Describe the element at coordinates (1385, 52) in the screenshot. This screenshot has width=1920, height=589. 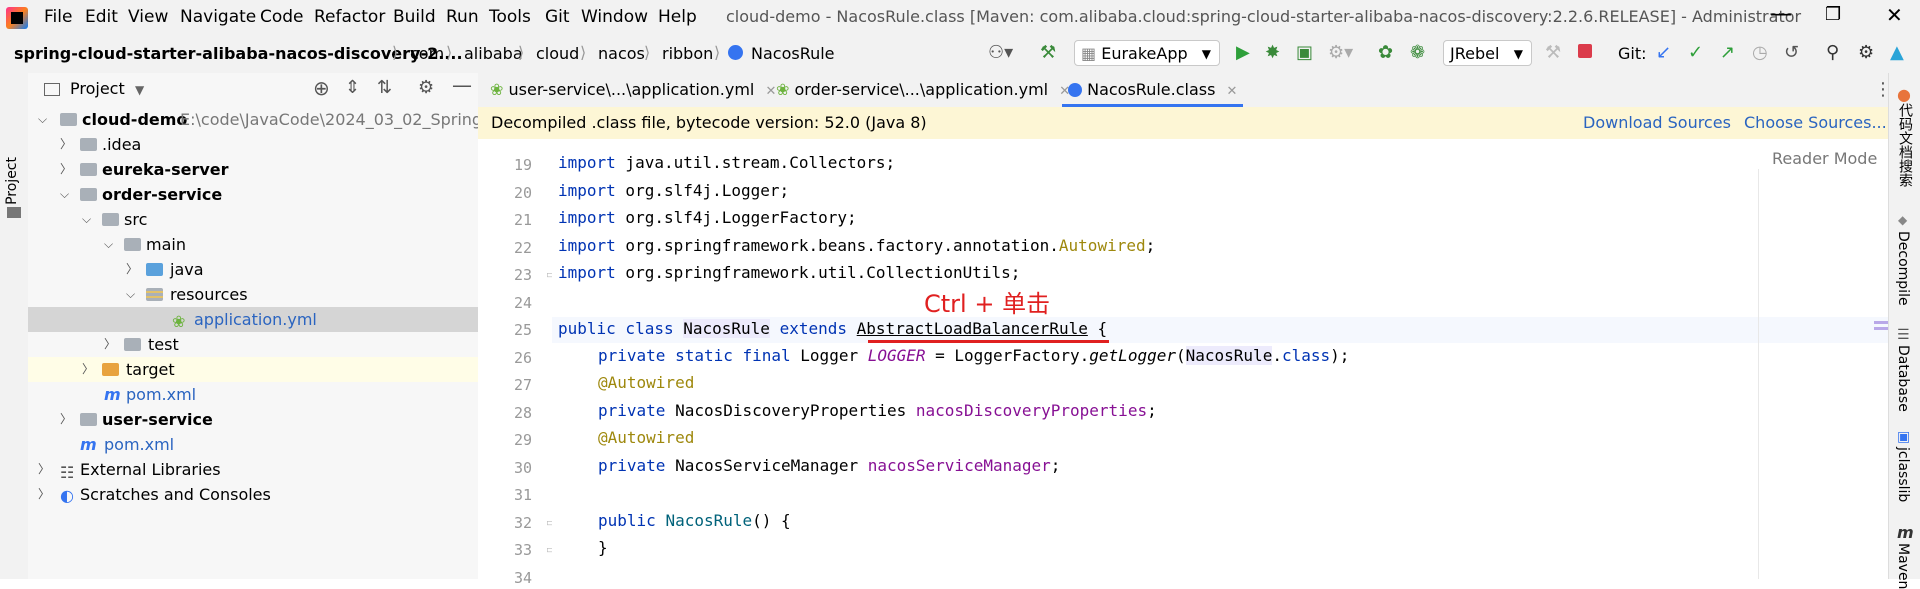
I see `jrebel-run-icon: ✿` at that location.